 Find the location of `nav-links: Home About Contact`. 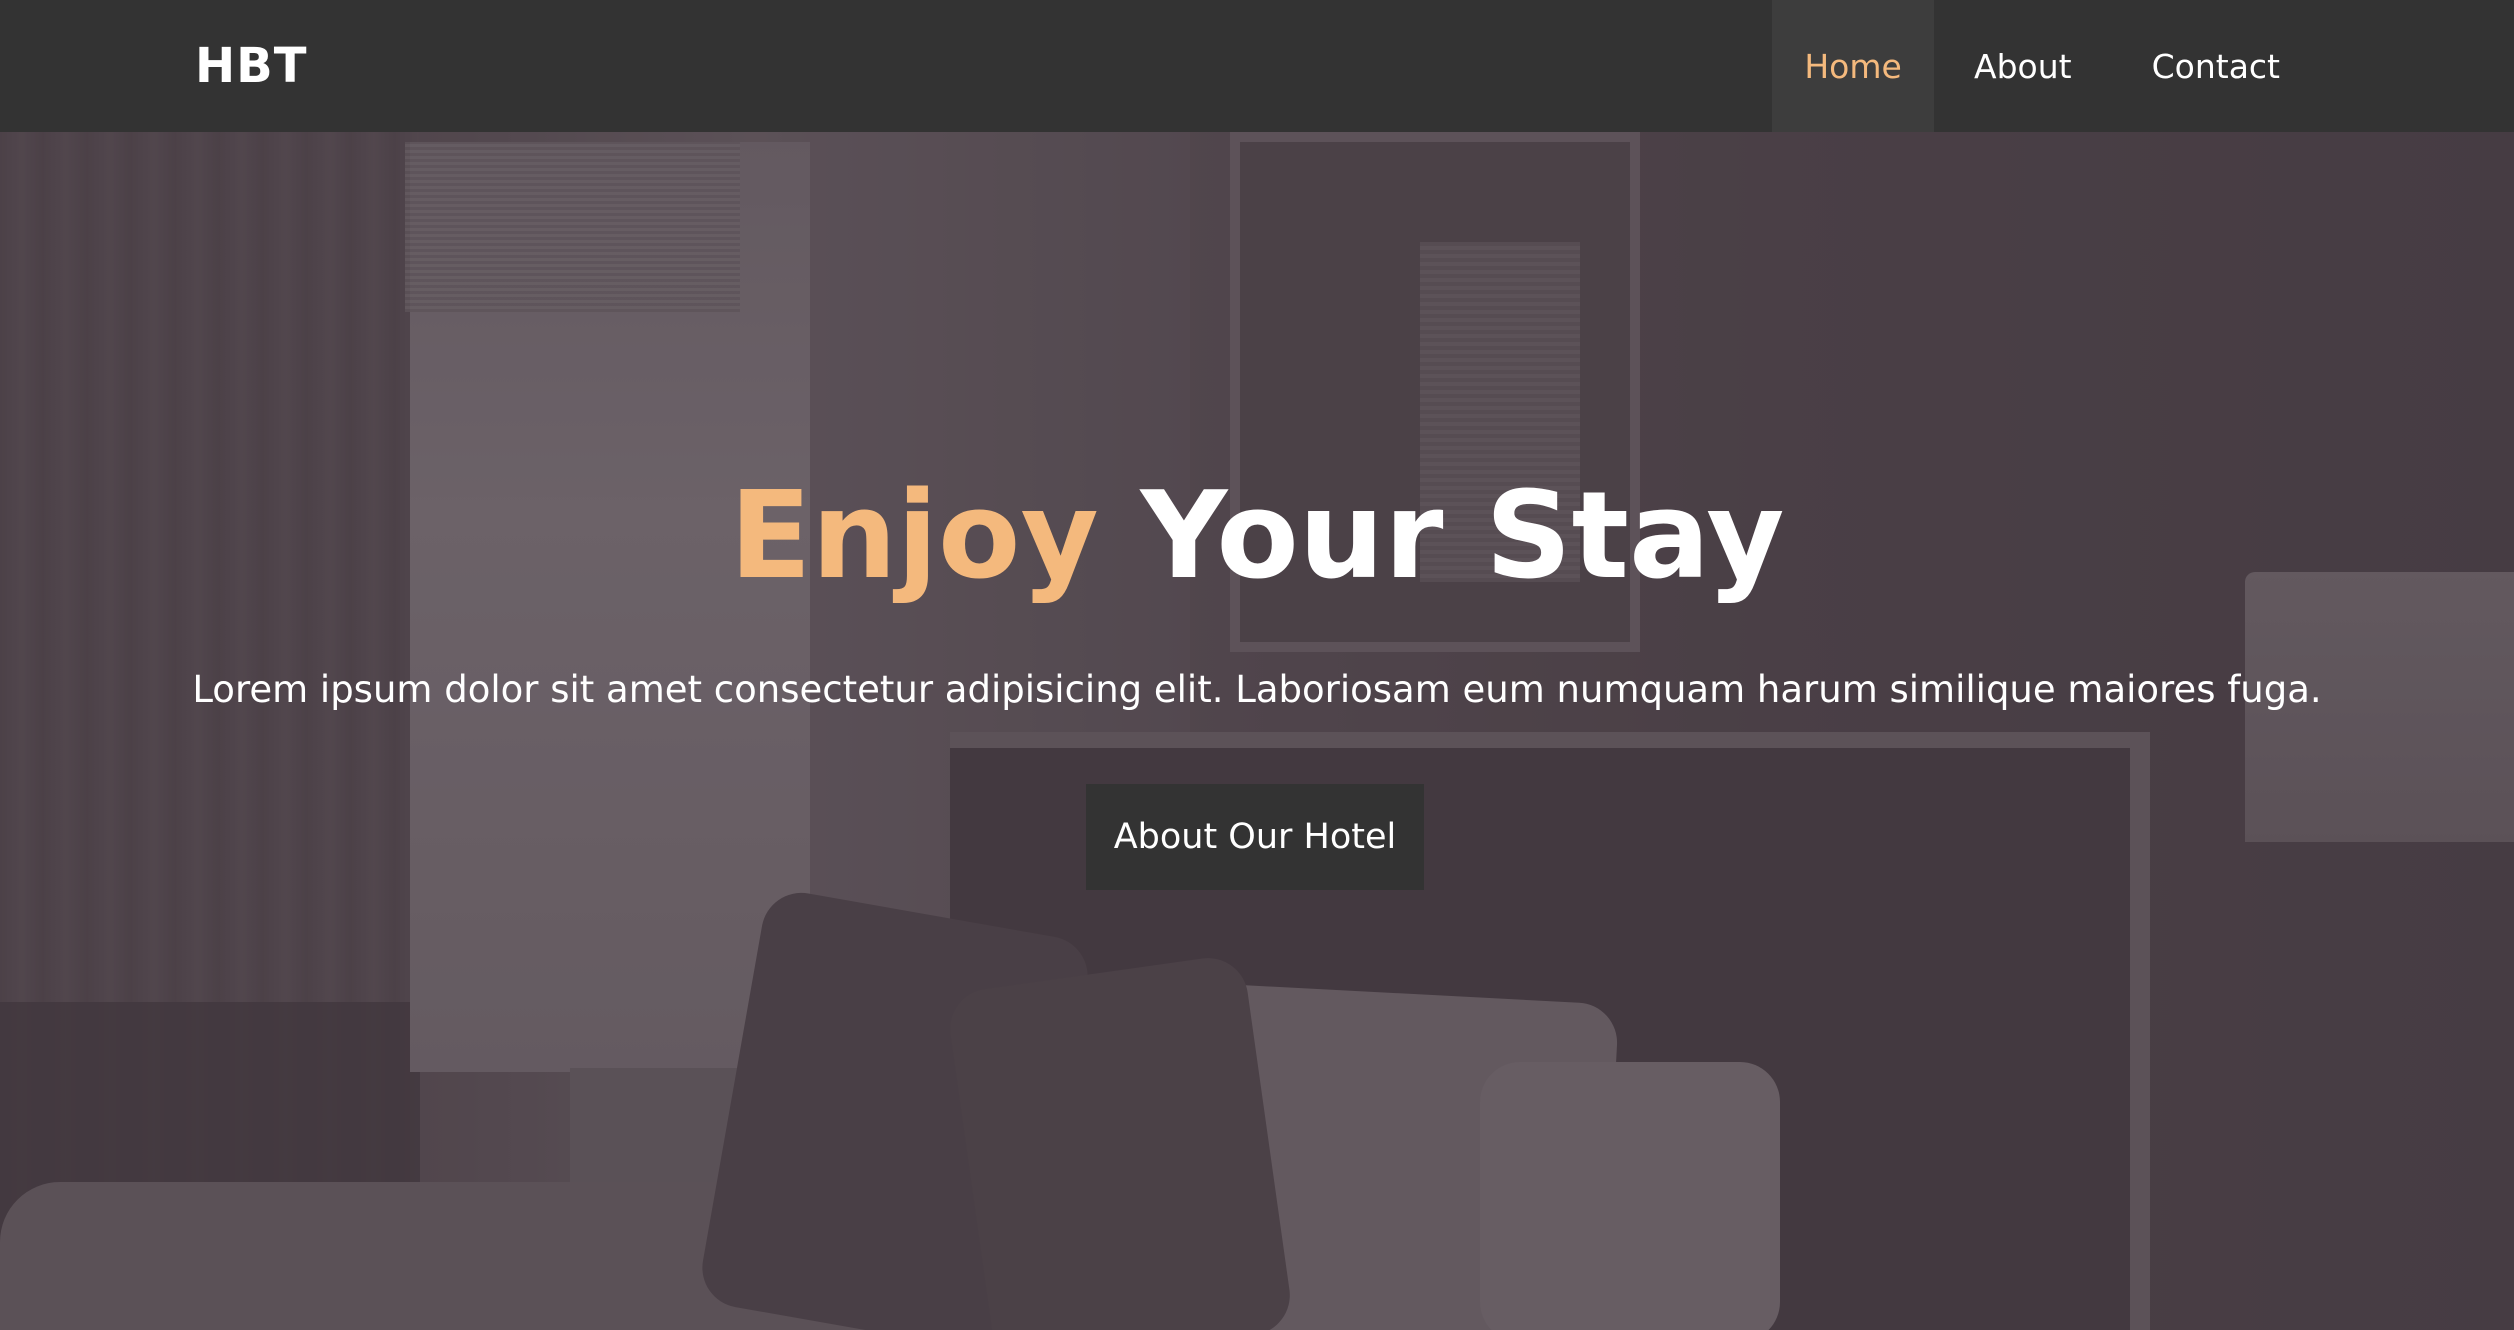

nav-links: Home About Contact is located at coordinates (2046, 66).